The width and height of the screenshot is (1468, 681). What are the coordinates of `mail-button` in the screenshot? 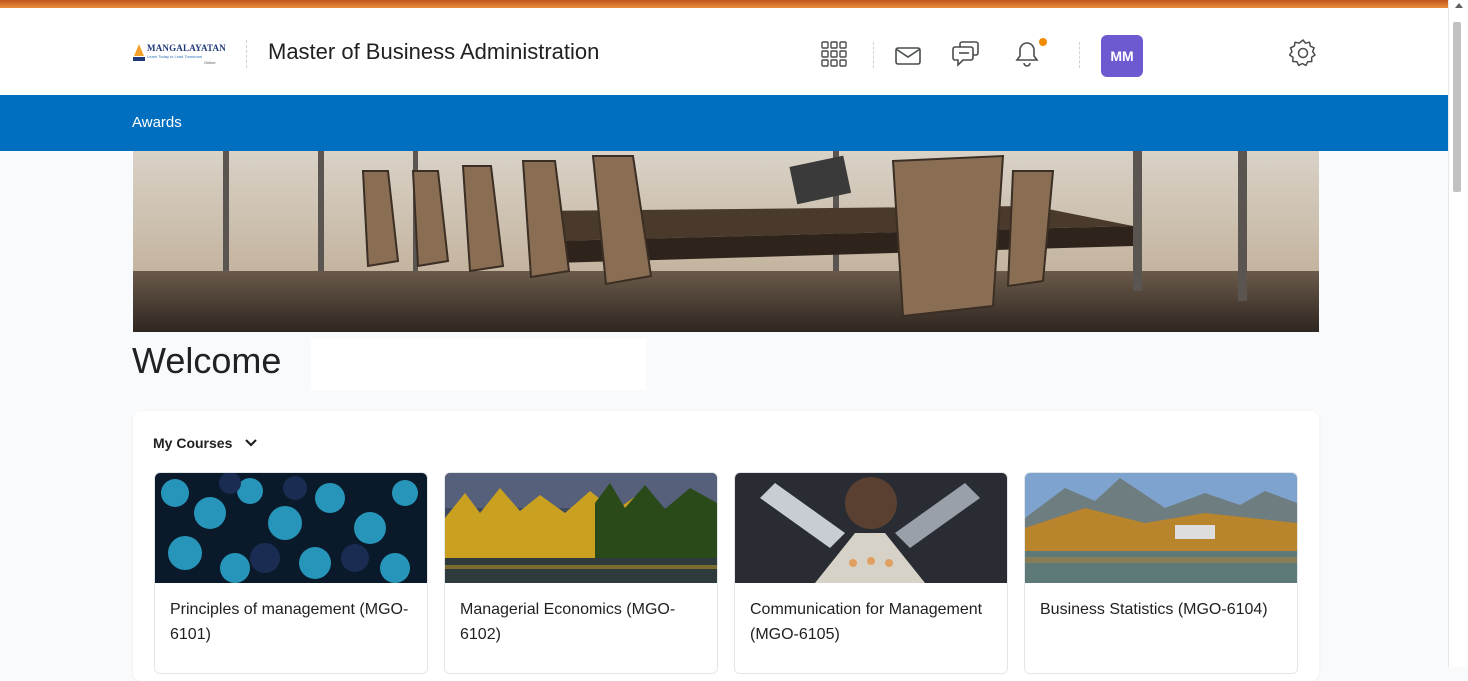 It's located at (908, 56).